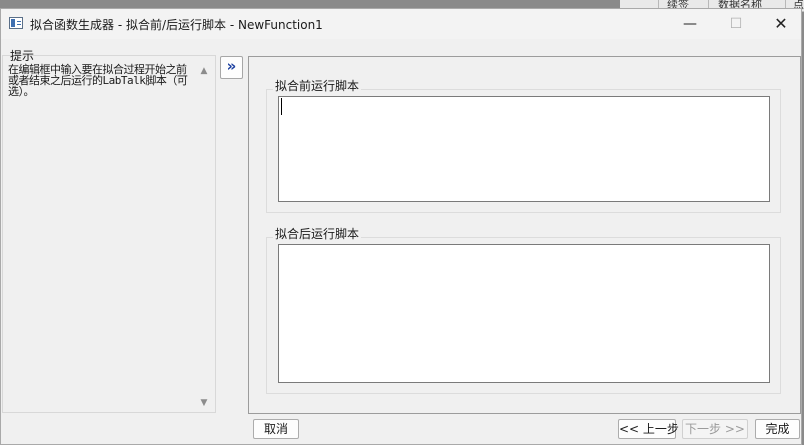 Image resolution: width=804 pixels, height=445 pixels. Describe the element at coordinates (16, 23) in the screenshot. I see `app-icon` at that location.